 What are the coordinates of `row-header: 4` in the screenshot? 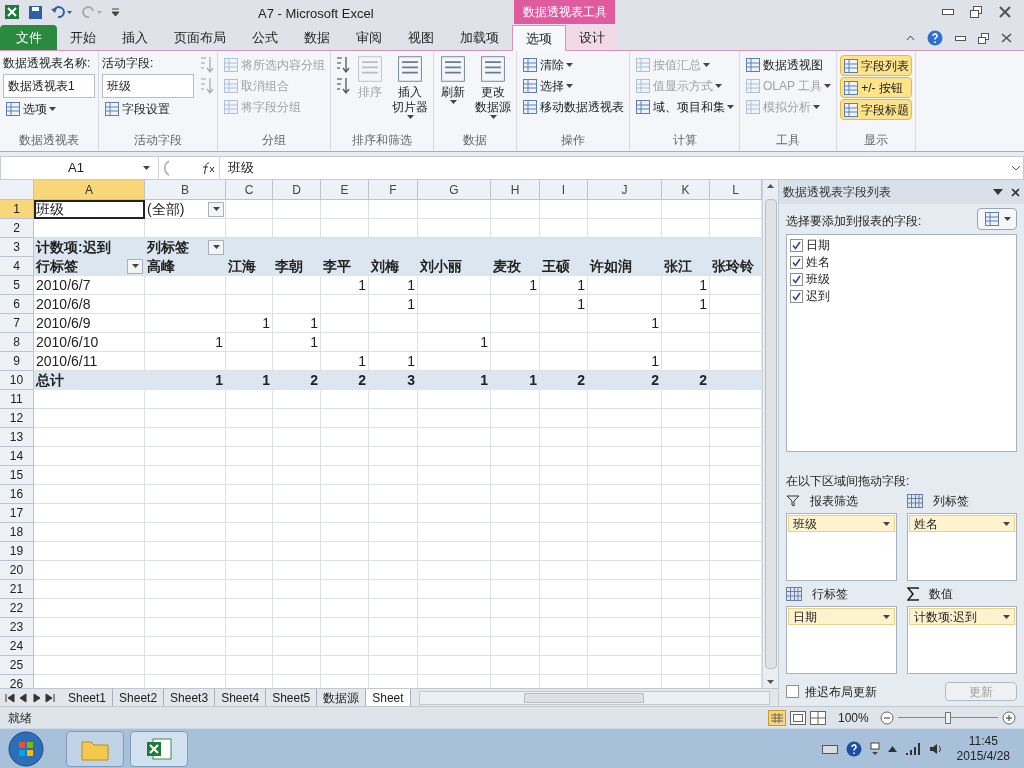 It's located at (17, 266).